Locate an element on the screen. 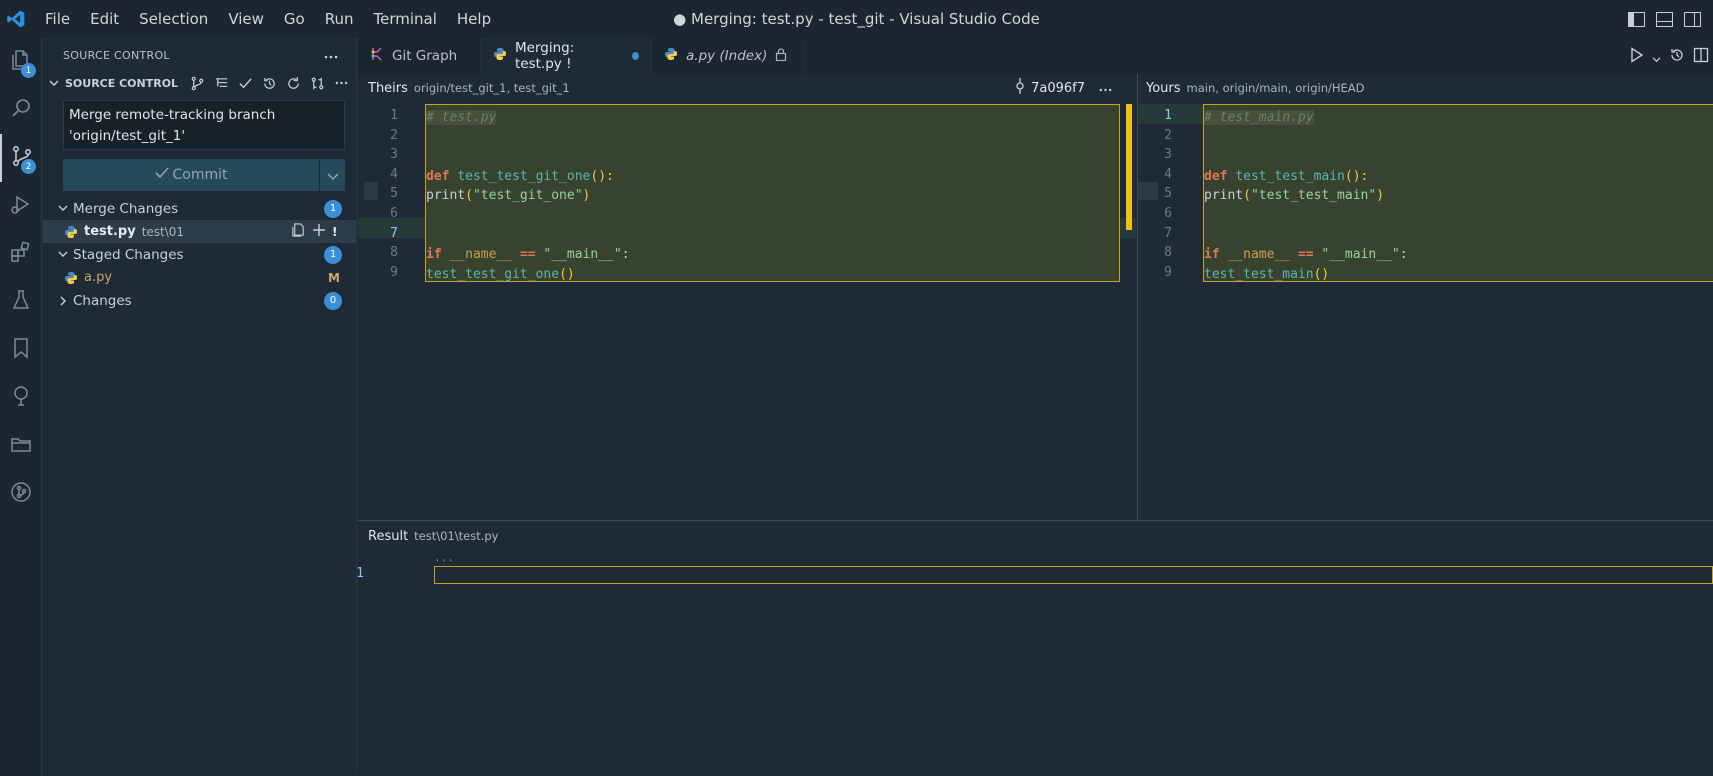  line-number: 2 is located at coordinates (1168, 135).